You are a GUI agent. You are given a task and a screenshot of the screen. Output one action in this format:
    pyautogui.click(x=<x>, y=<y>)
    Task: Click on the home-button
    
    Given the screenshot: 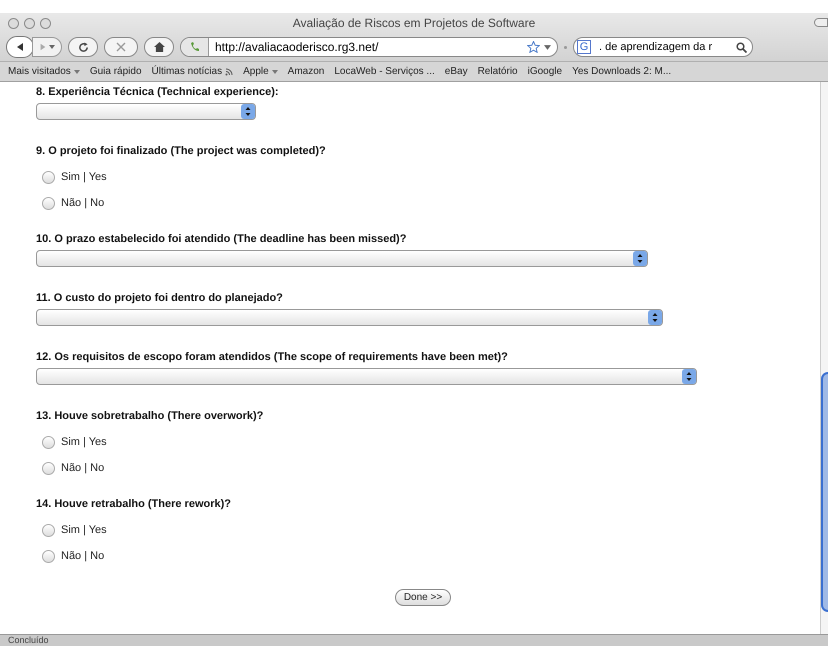 What is the action you would take?
    pyautogui.click(x=159, y=47)
    